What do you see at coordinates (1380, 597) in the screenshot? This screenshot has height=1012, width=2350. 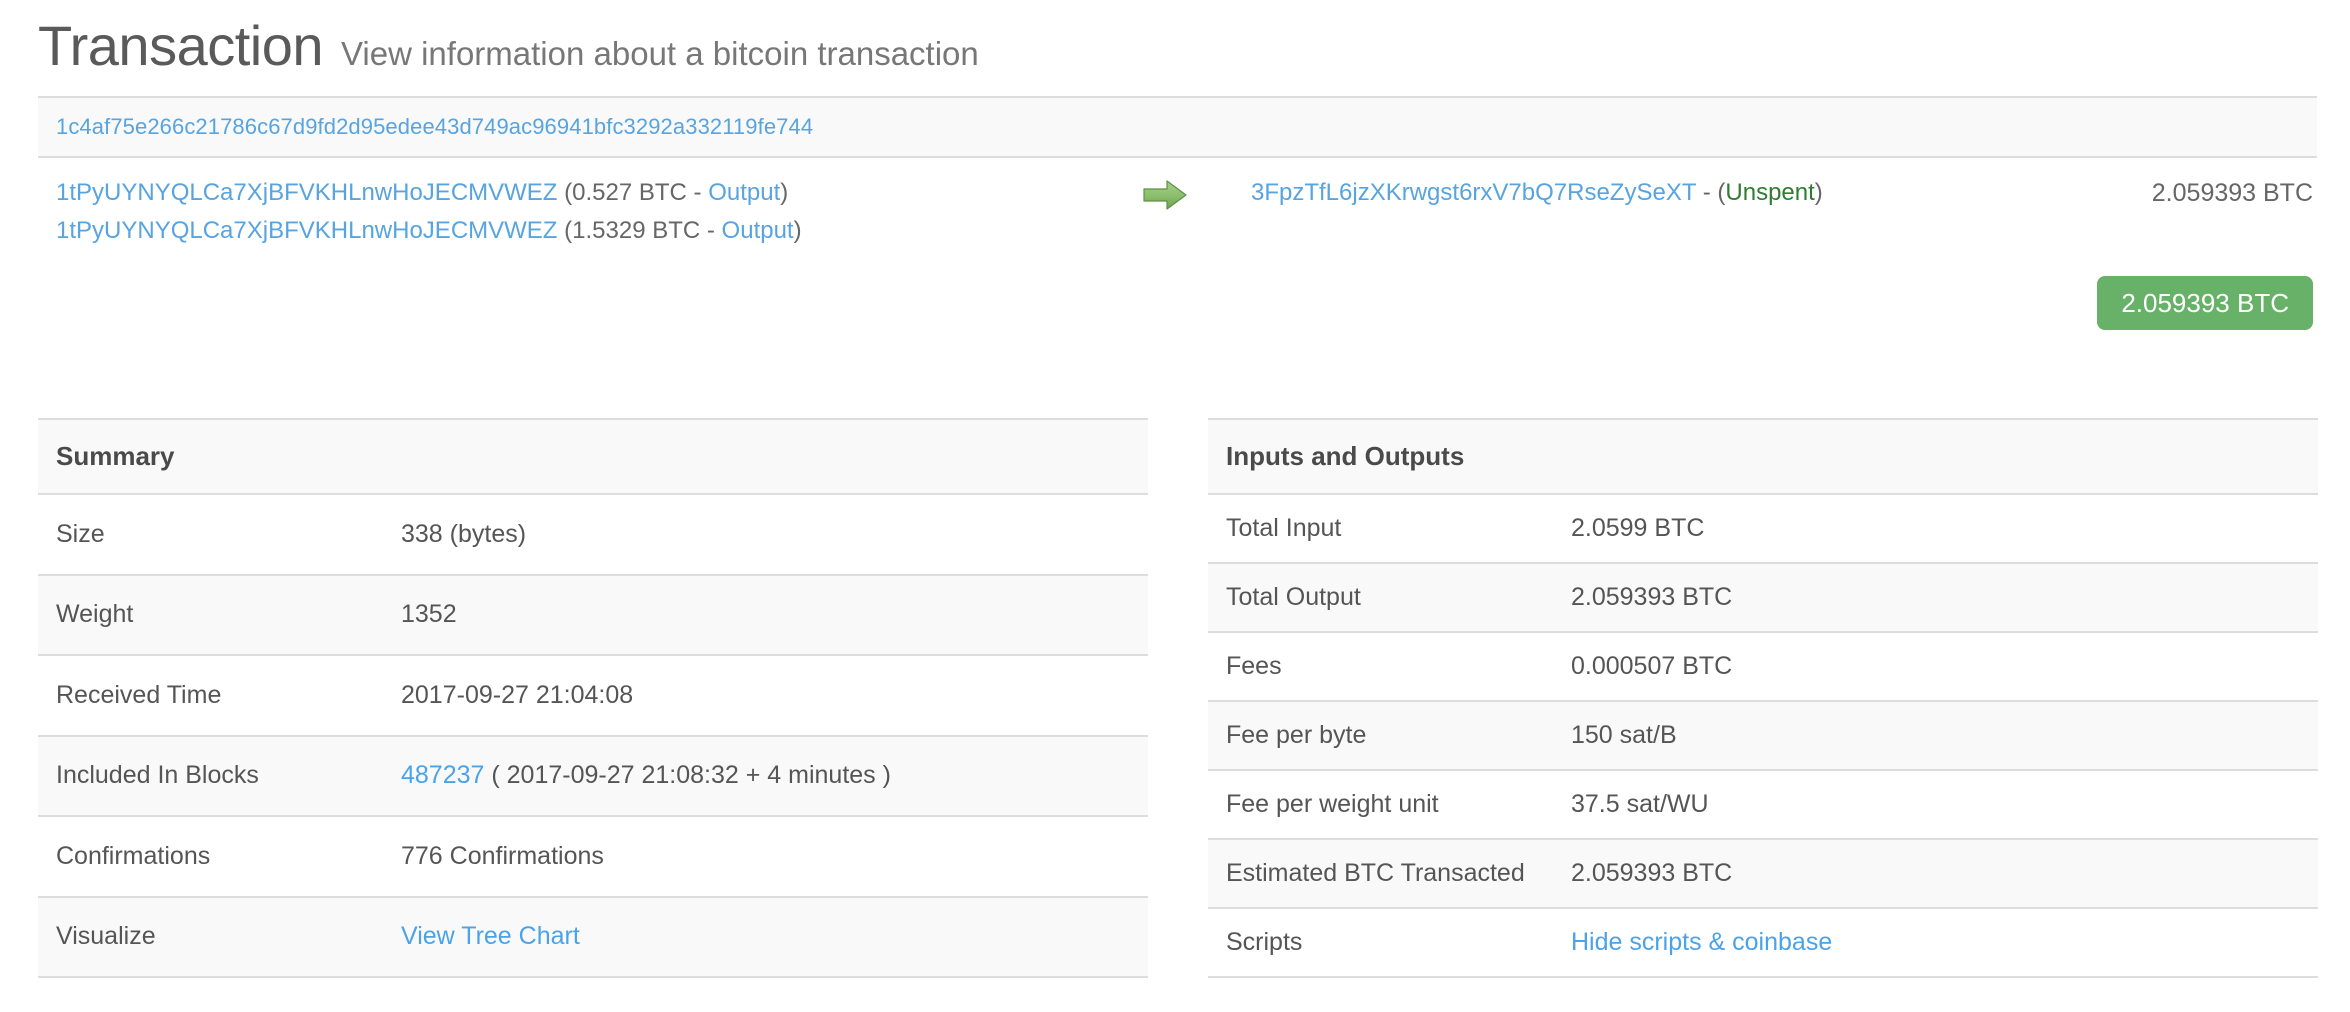 I see `row-label: Total Output` at bounding box center [1380, 597].